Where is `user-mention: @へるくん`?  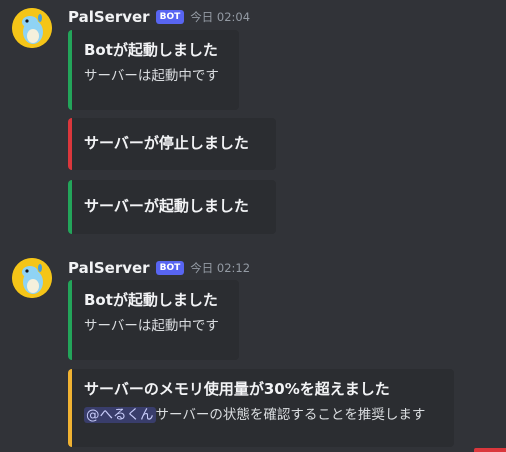
user-mention: @へるくん is located at coordinates (120, 415).